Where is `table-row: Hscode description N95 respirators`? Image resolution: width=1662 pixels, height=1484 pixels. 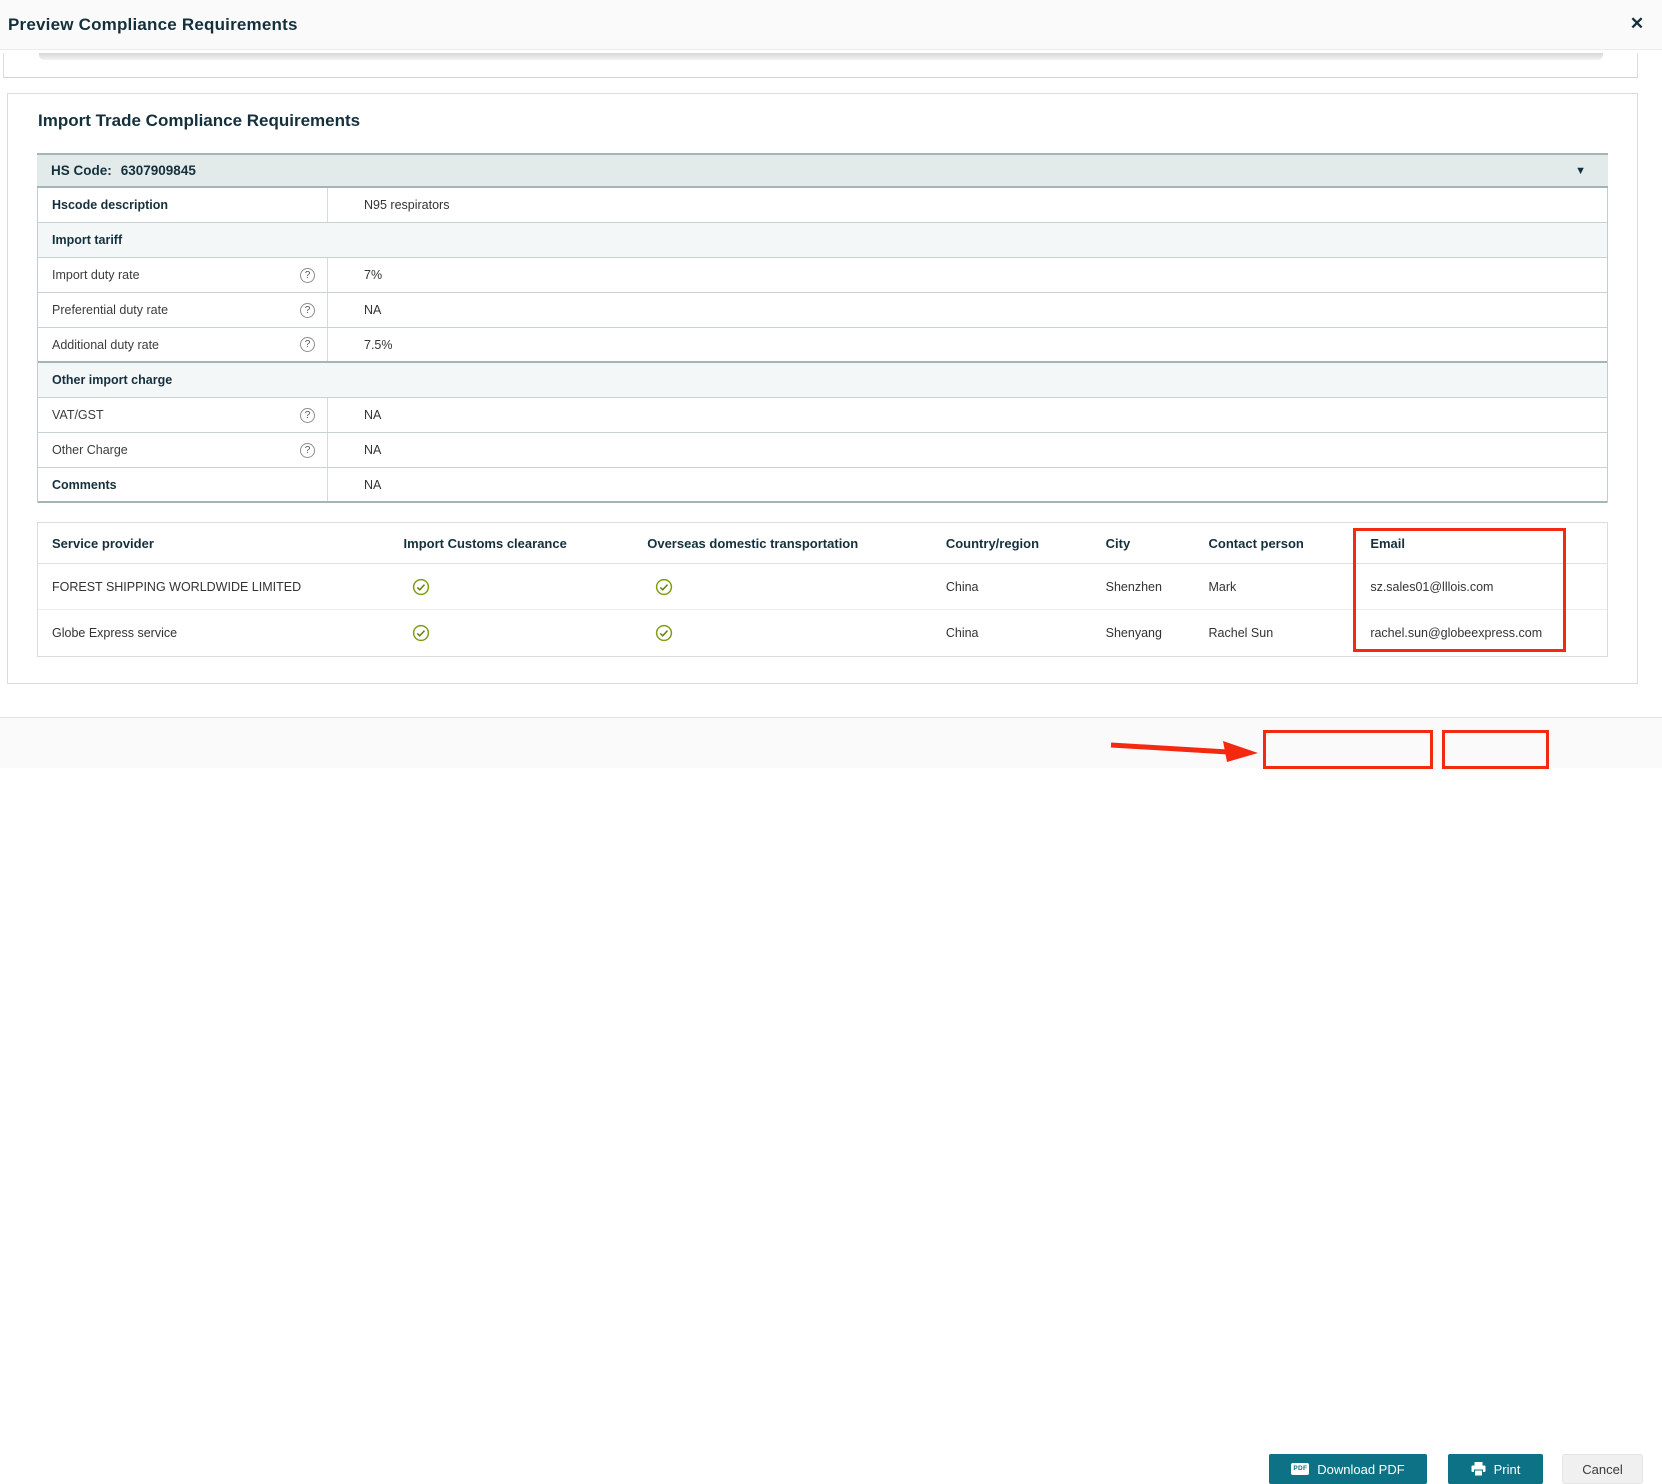 table-row: Hscode description N95 respirators is located at coordinates (822, 205).